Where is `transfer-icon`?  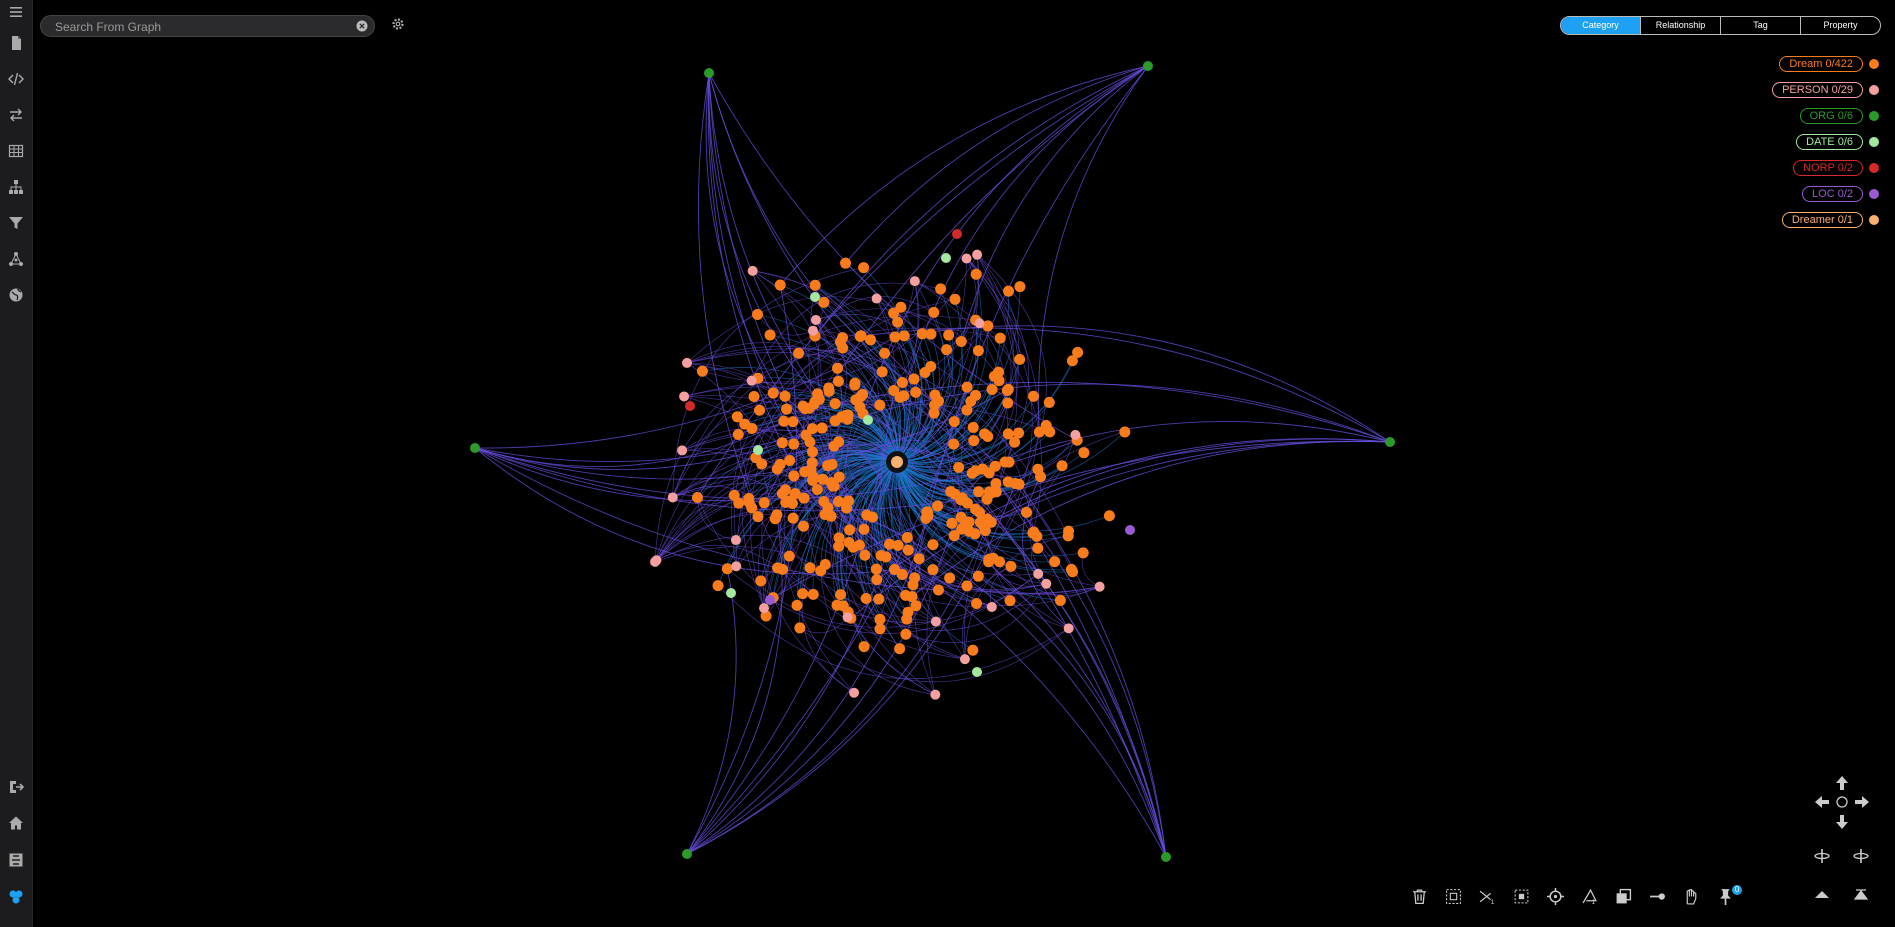
transfer-icon is located at coordinates (16, 115).